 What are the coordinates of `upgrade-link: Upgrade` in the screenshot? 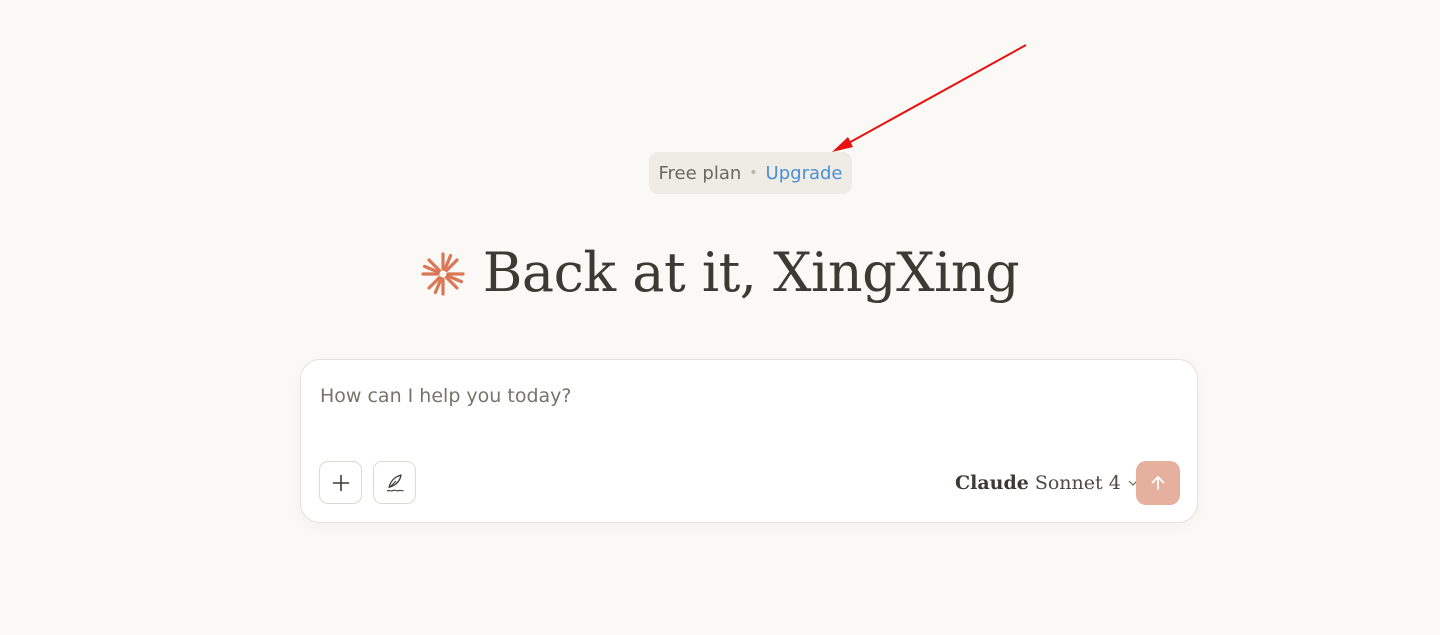 It's located at (804, 173).